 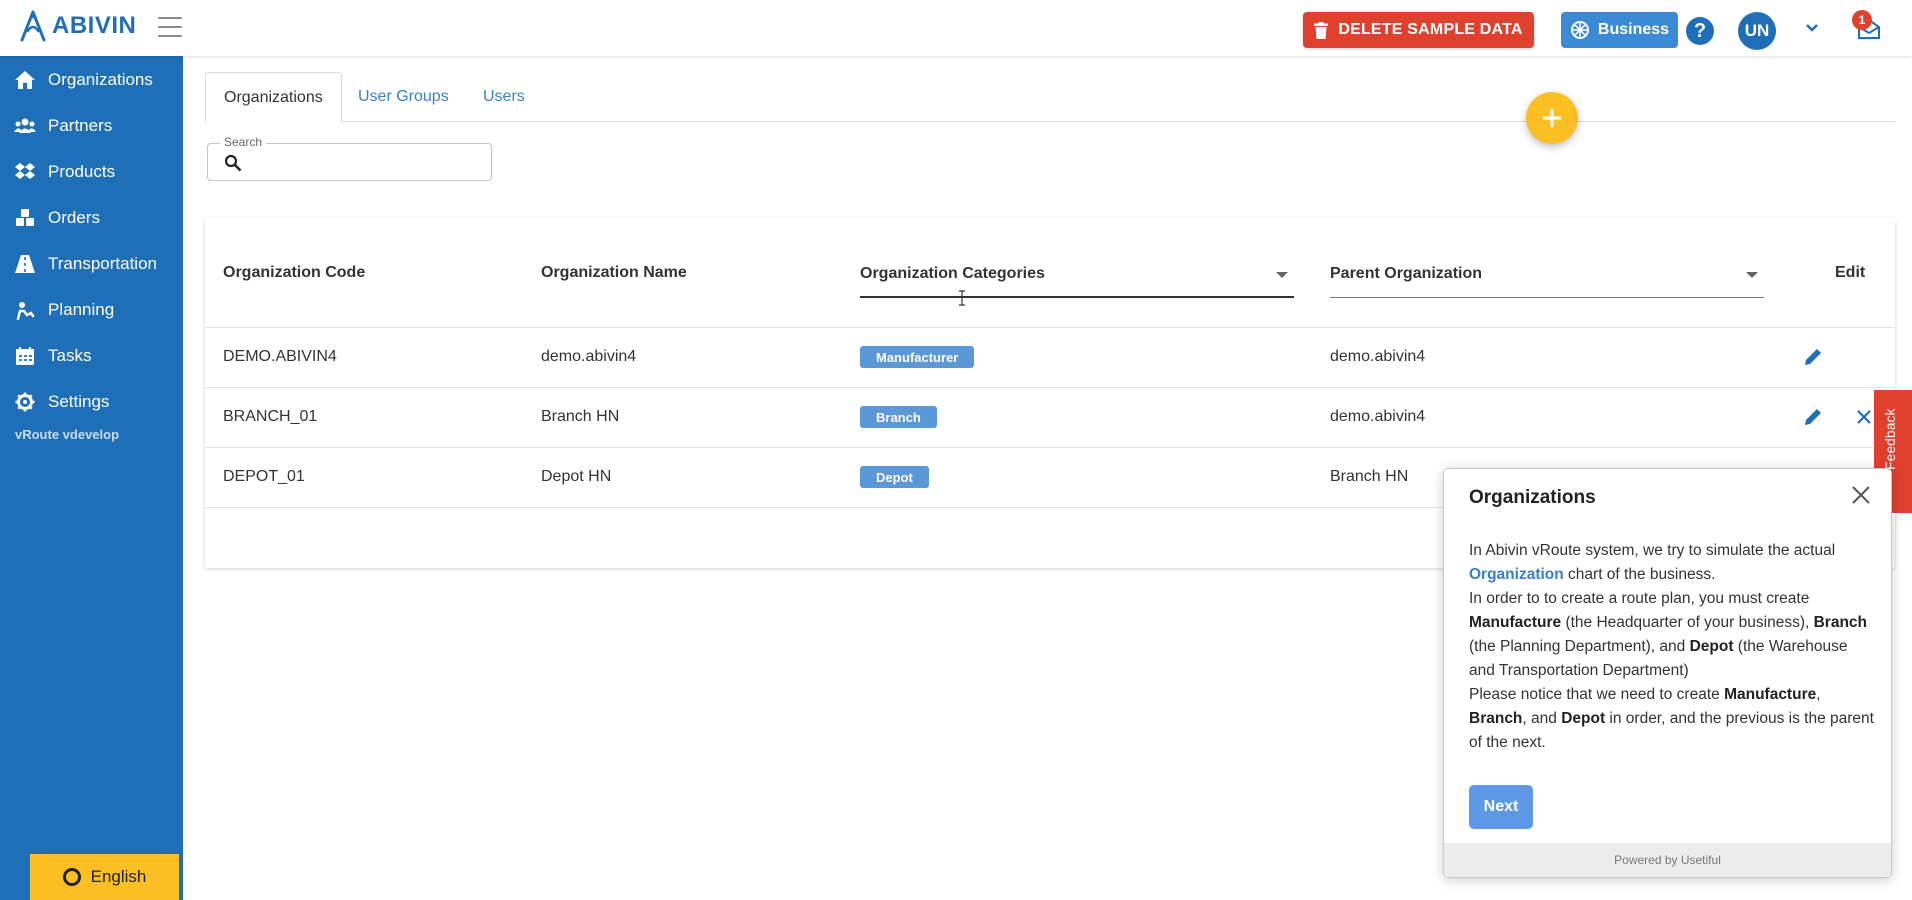 What do you see at coordinates (25, 311) in the screenshot?
I see `route-icon` at bounding box center [25, 311].